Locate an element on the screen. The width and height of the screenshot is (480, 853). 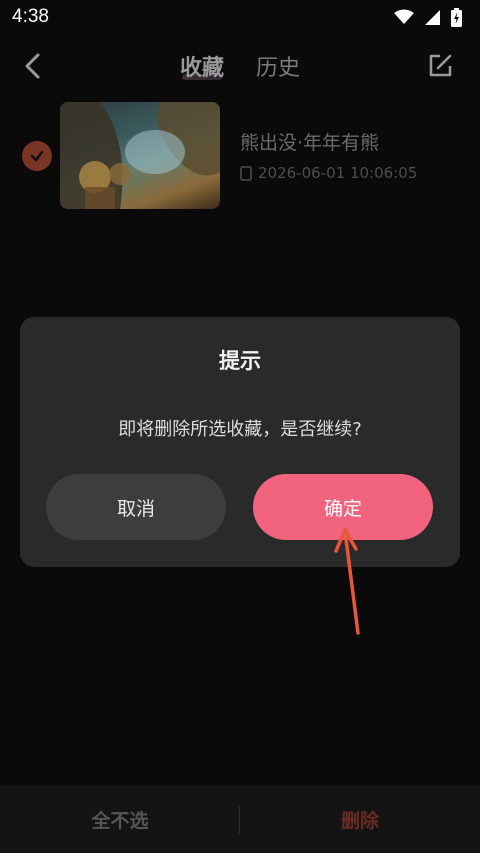
dialog-title: 提示 is located at coordinates (240, 361).